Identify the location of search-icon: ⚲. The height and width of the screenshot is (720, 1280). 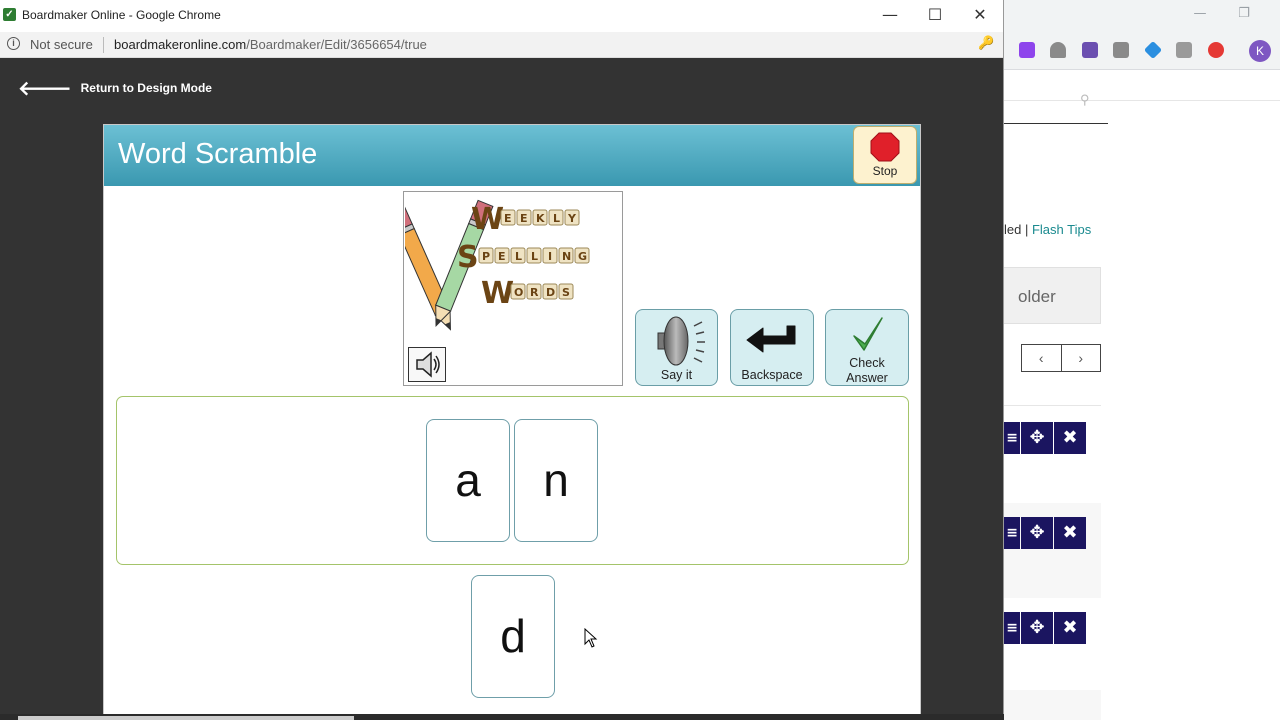
(1085, 100).